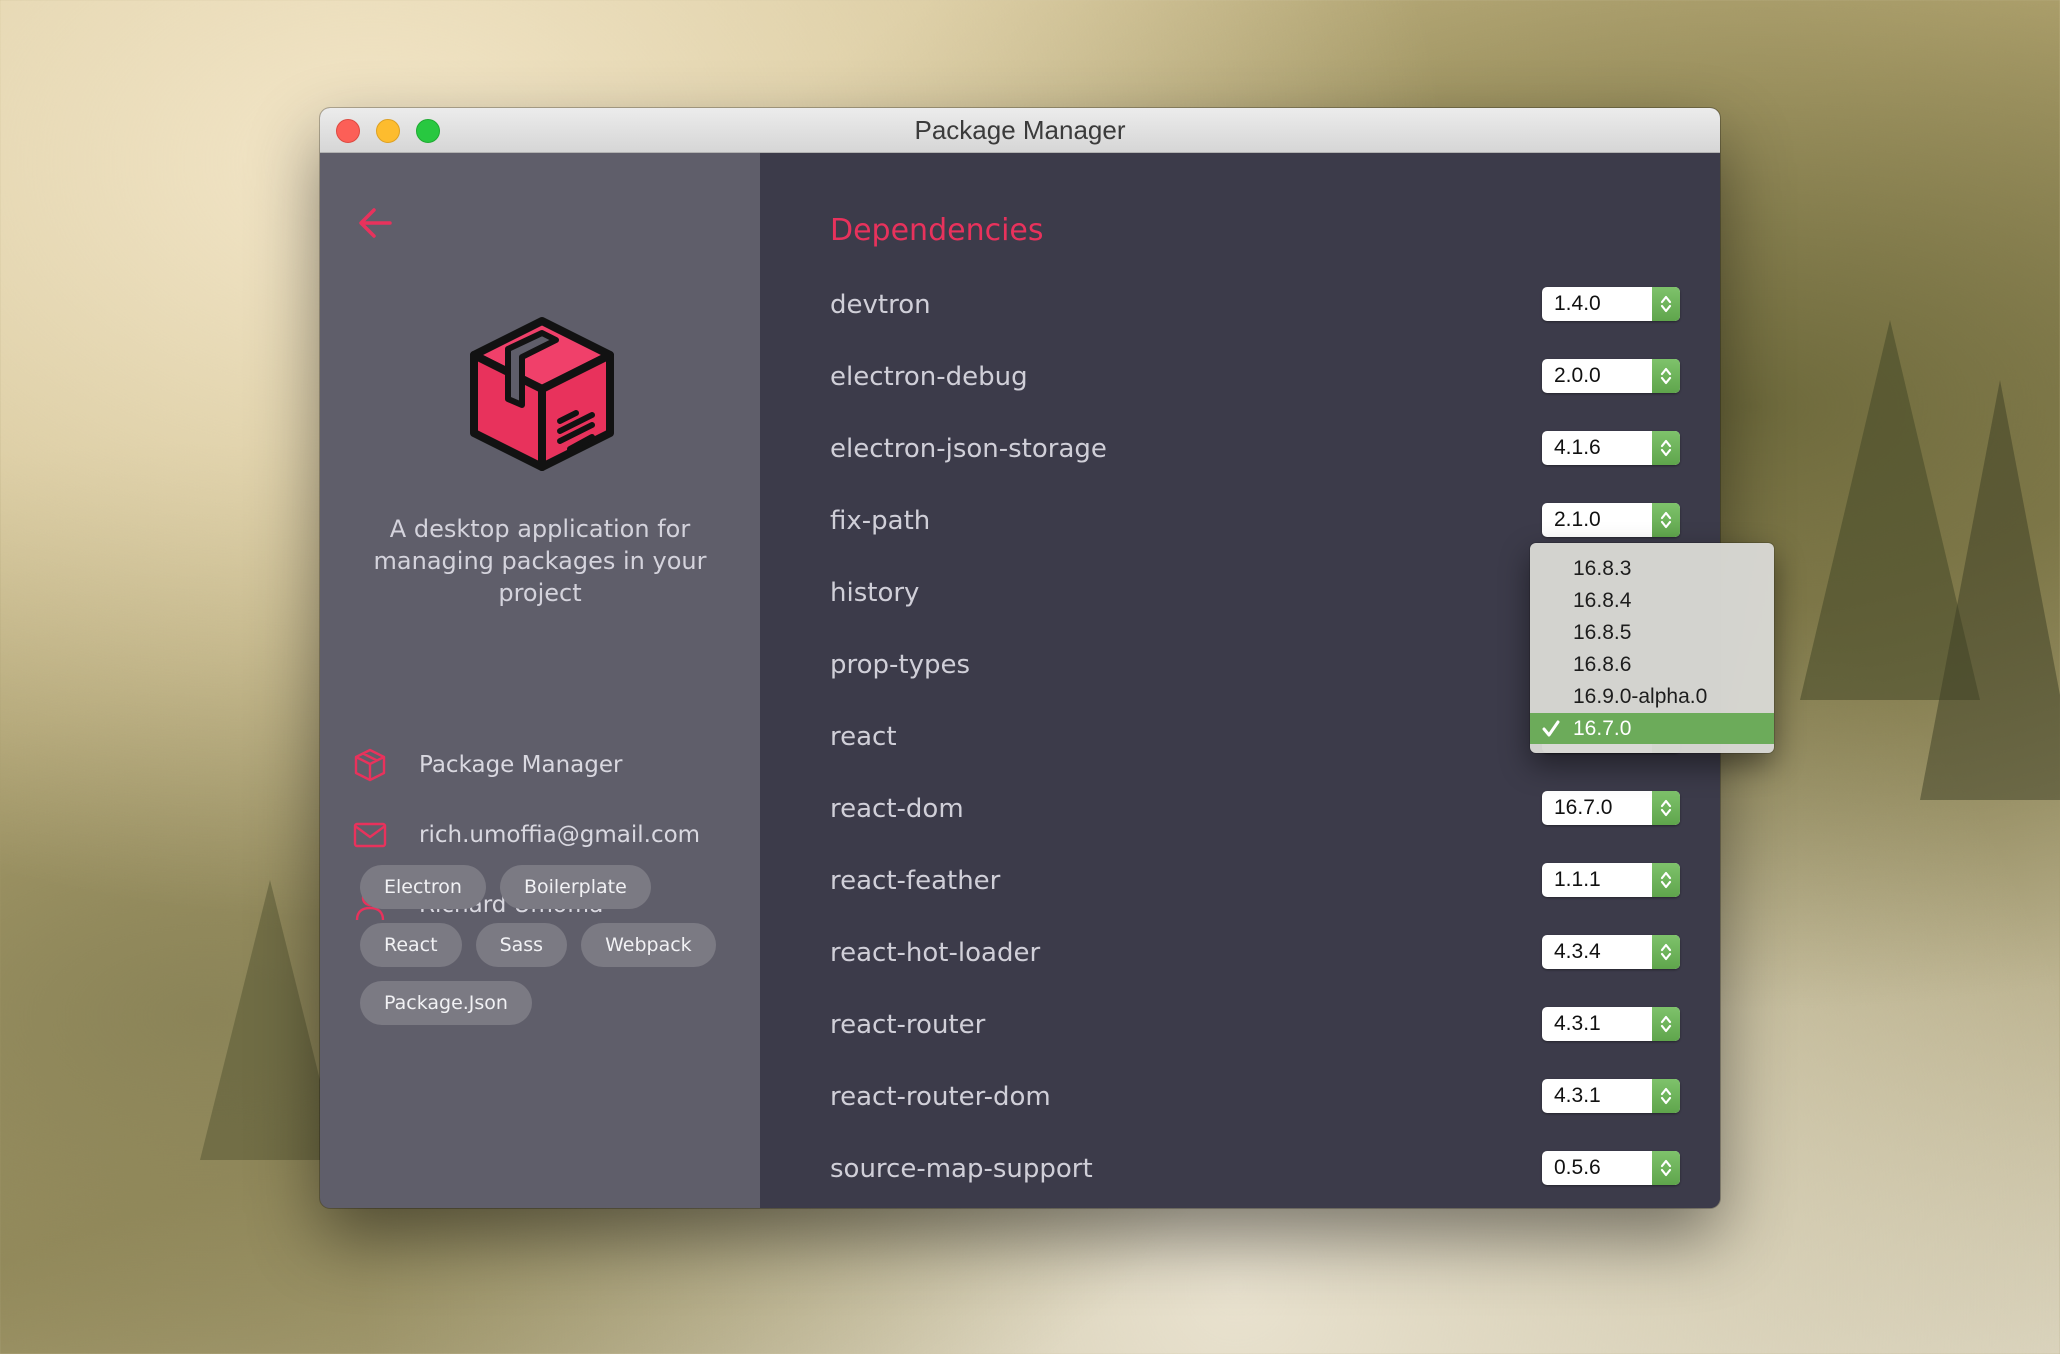 The image size is (2060, 1354). I want to click on version-option-label: 16.9.0-alpha.0, so click(1640, 696).